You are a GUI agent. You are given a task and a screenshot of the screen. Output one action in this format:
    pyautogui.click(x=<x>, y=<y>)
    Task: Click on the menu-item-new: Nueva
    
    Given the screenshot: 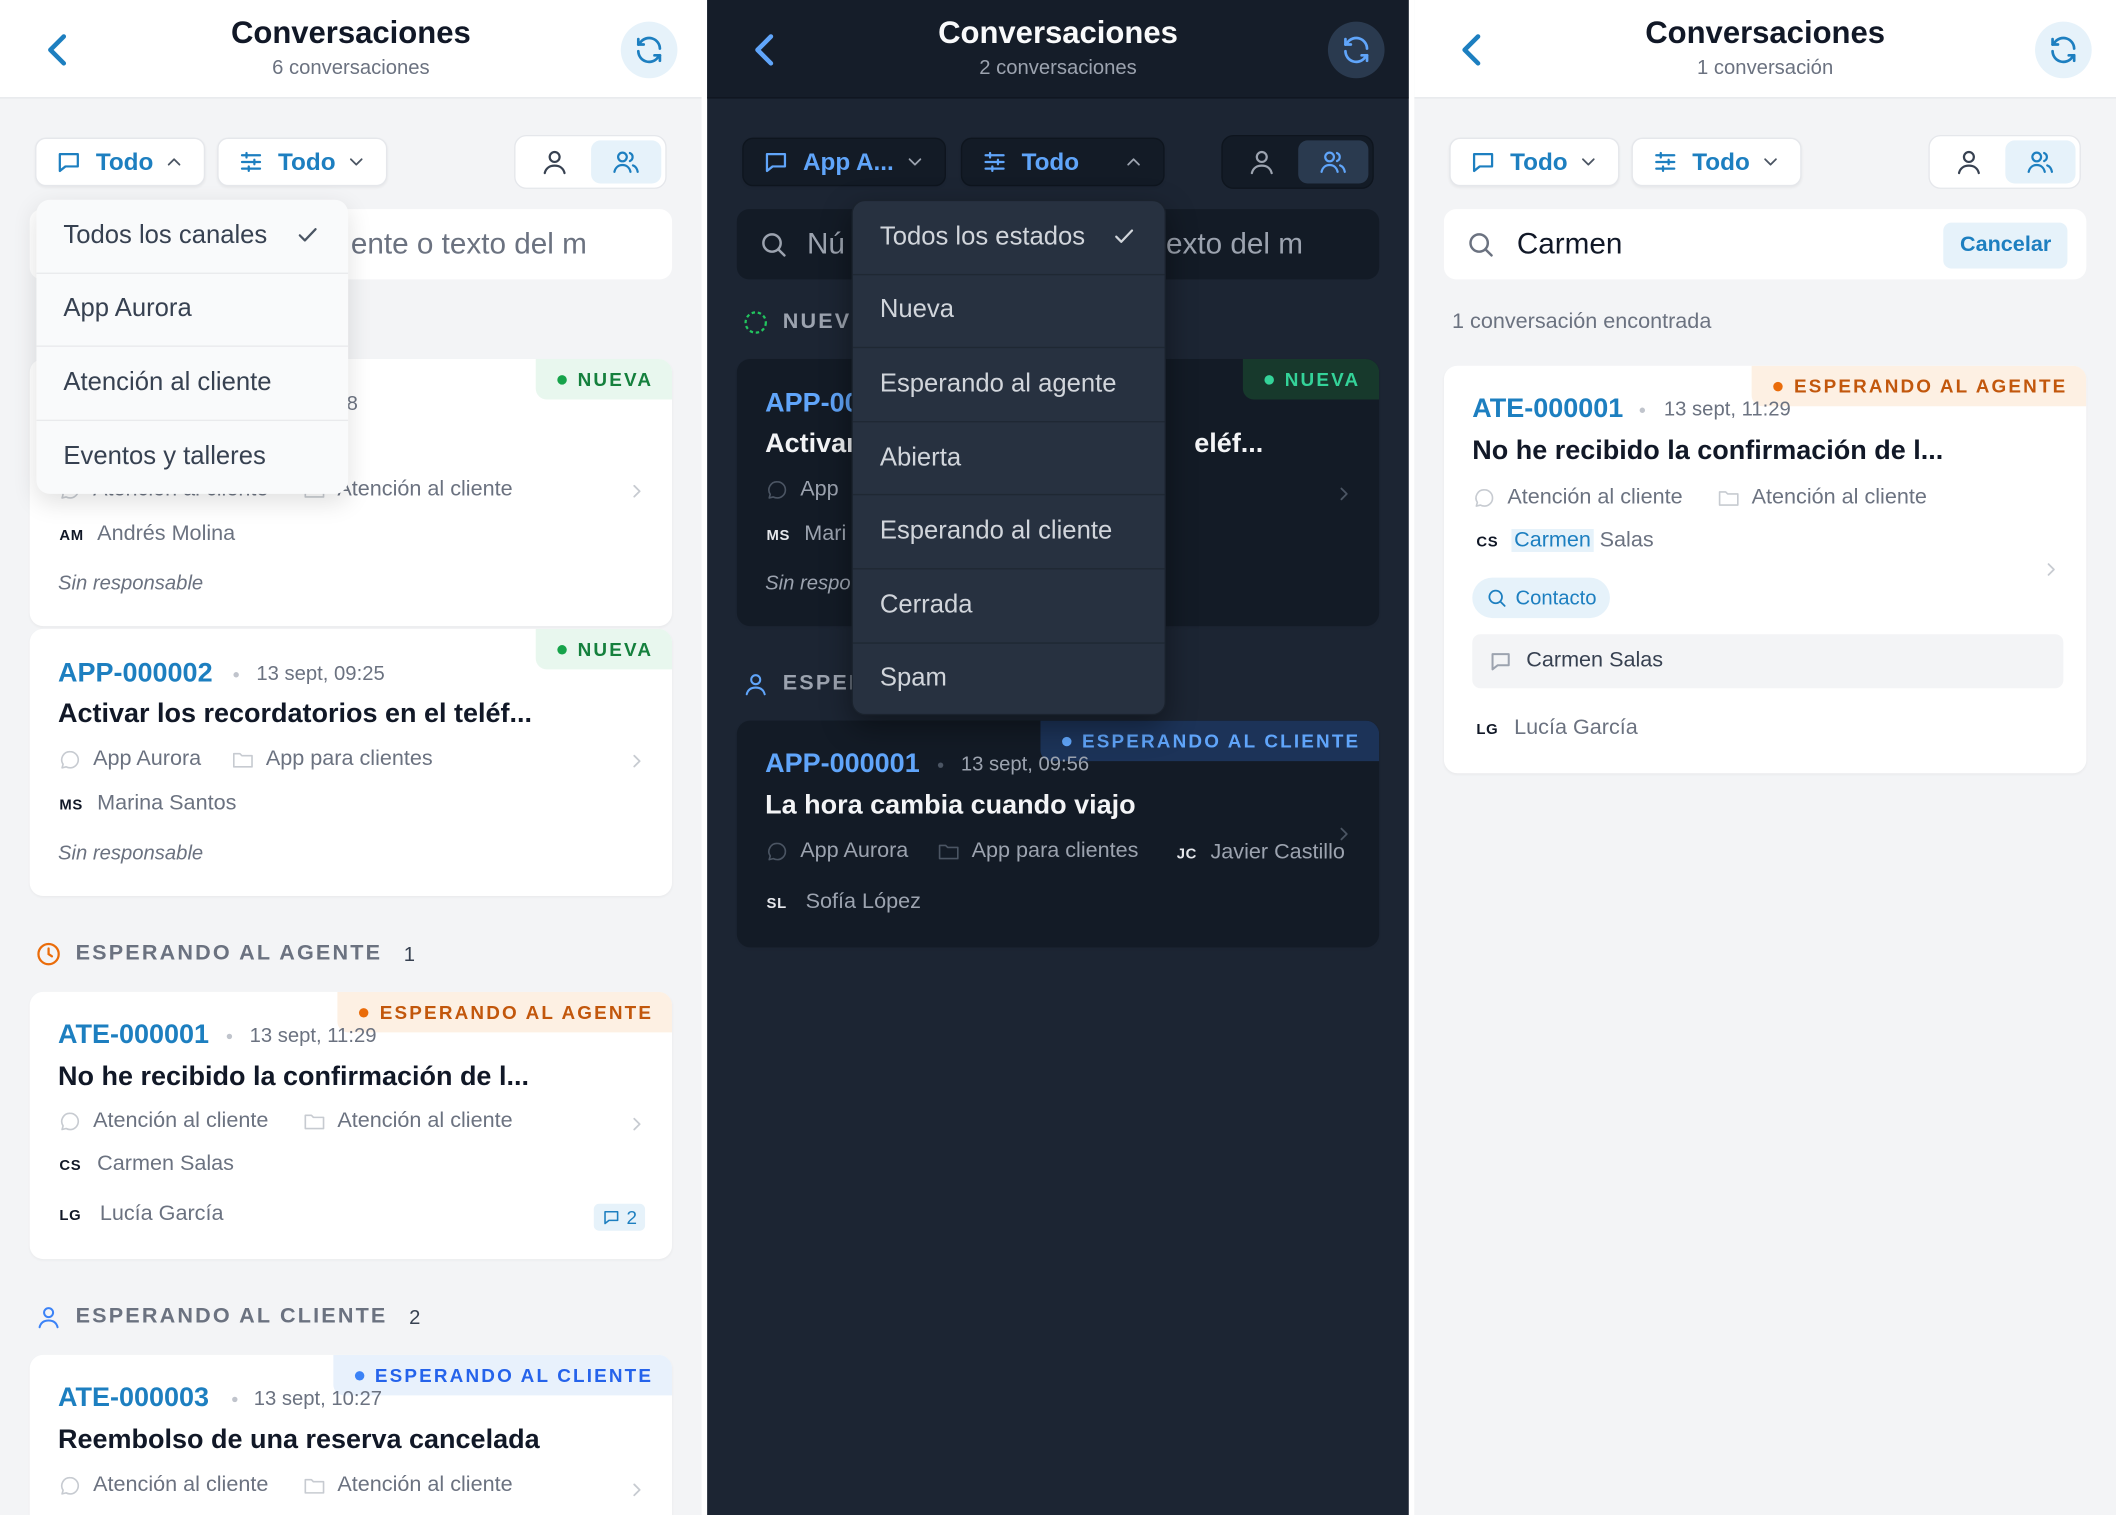 What is the action you would take?
    pyautogui.click(x=1008, y=312)
    